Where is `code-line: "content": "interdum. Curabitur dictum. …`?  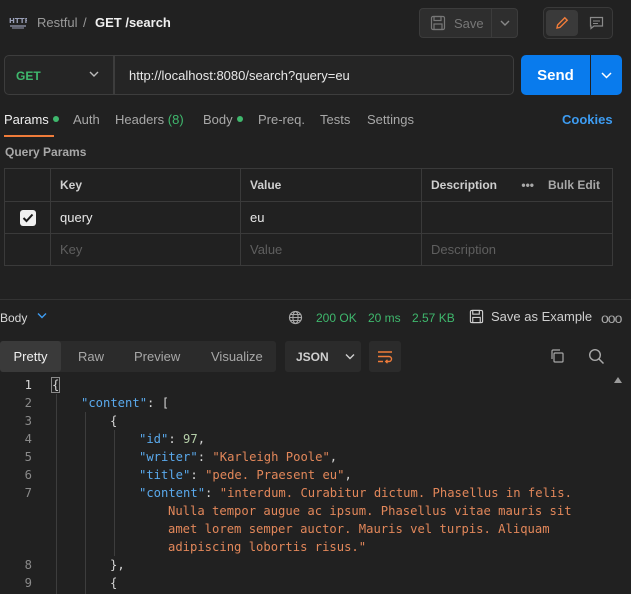 code-line: "content": "interdum. Curabitur dictum. … is located at coordinates (355, 493).